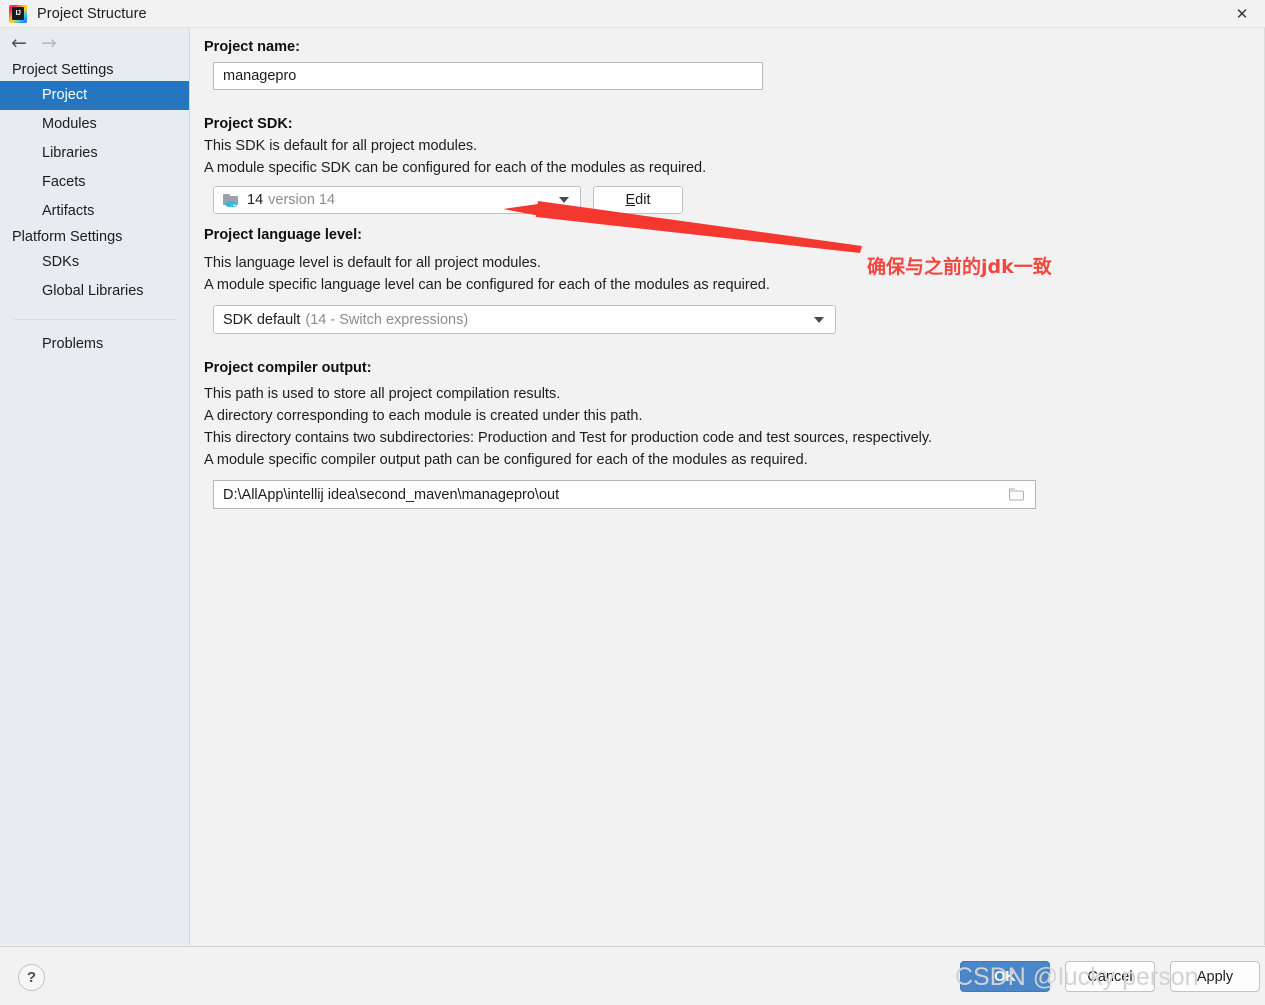 The width and height of the screenshot is (1265, 1005). I want to click on edit-button-label: dit, so click(643, 200).